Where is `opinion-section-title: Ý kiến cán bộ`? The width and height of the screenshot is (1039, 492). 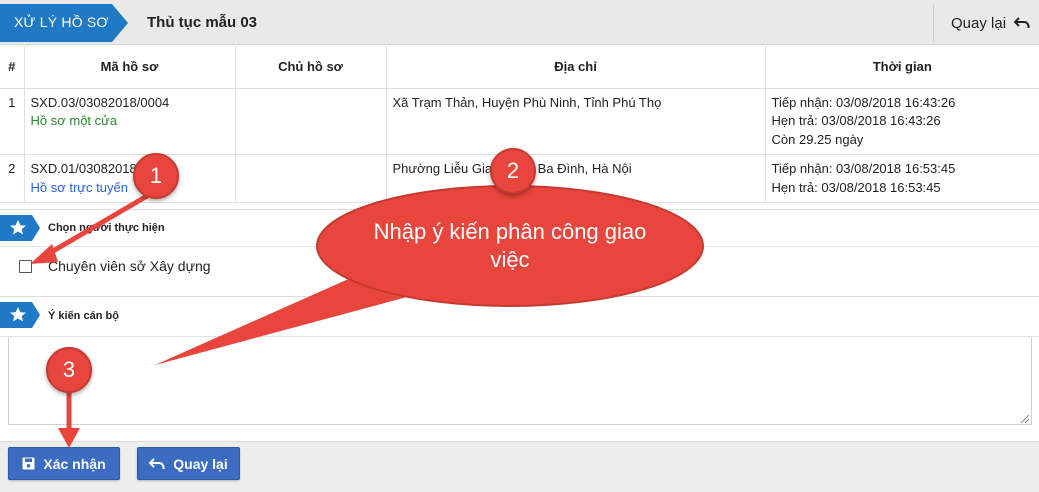 opinion-section-title: Ý kiến cán bộ is located at coordinates (83, 316).